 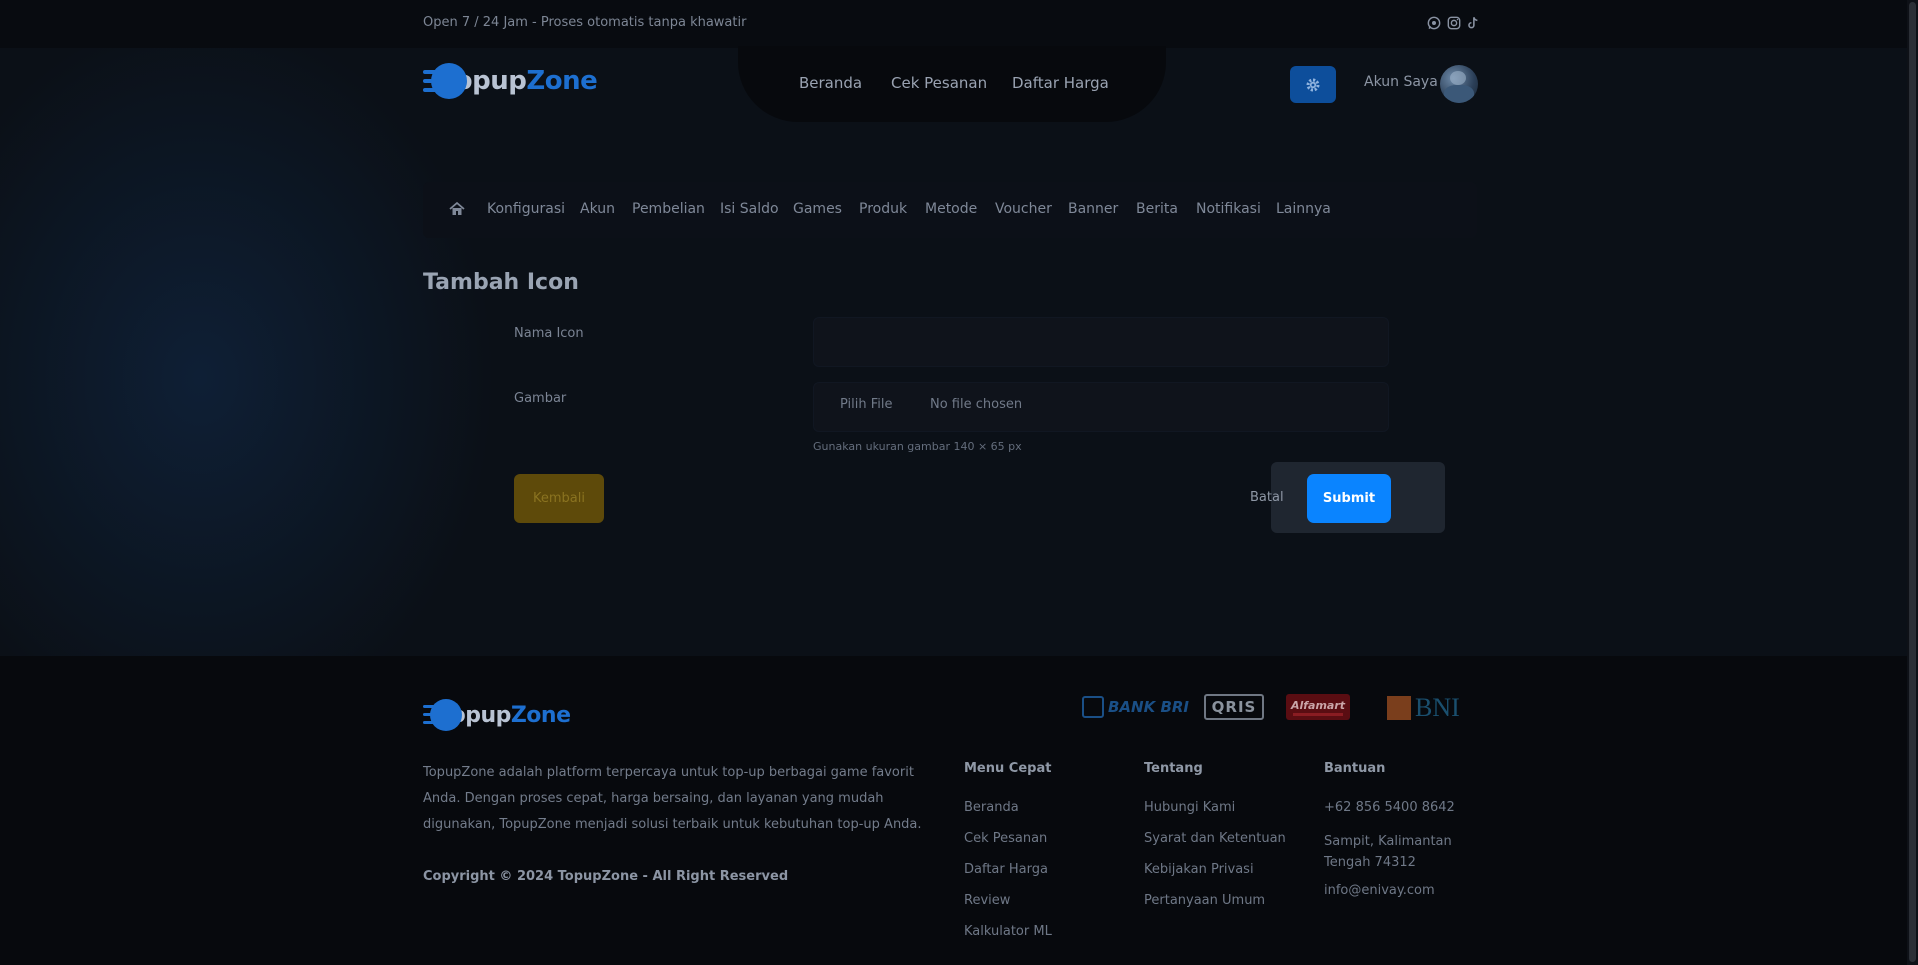 I want to click on footer-menu-title: Menu Cepat, so click(x=1008, y=768).